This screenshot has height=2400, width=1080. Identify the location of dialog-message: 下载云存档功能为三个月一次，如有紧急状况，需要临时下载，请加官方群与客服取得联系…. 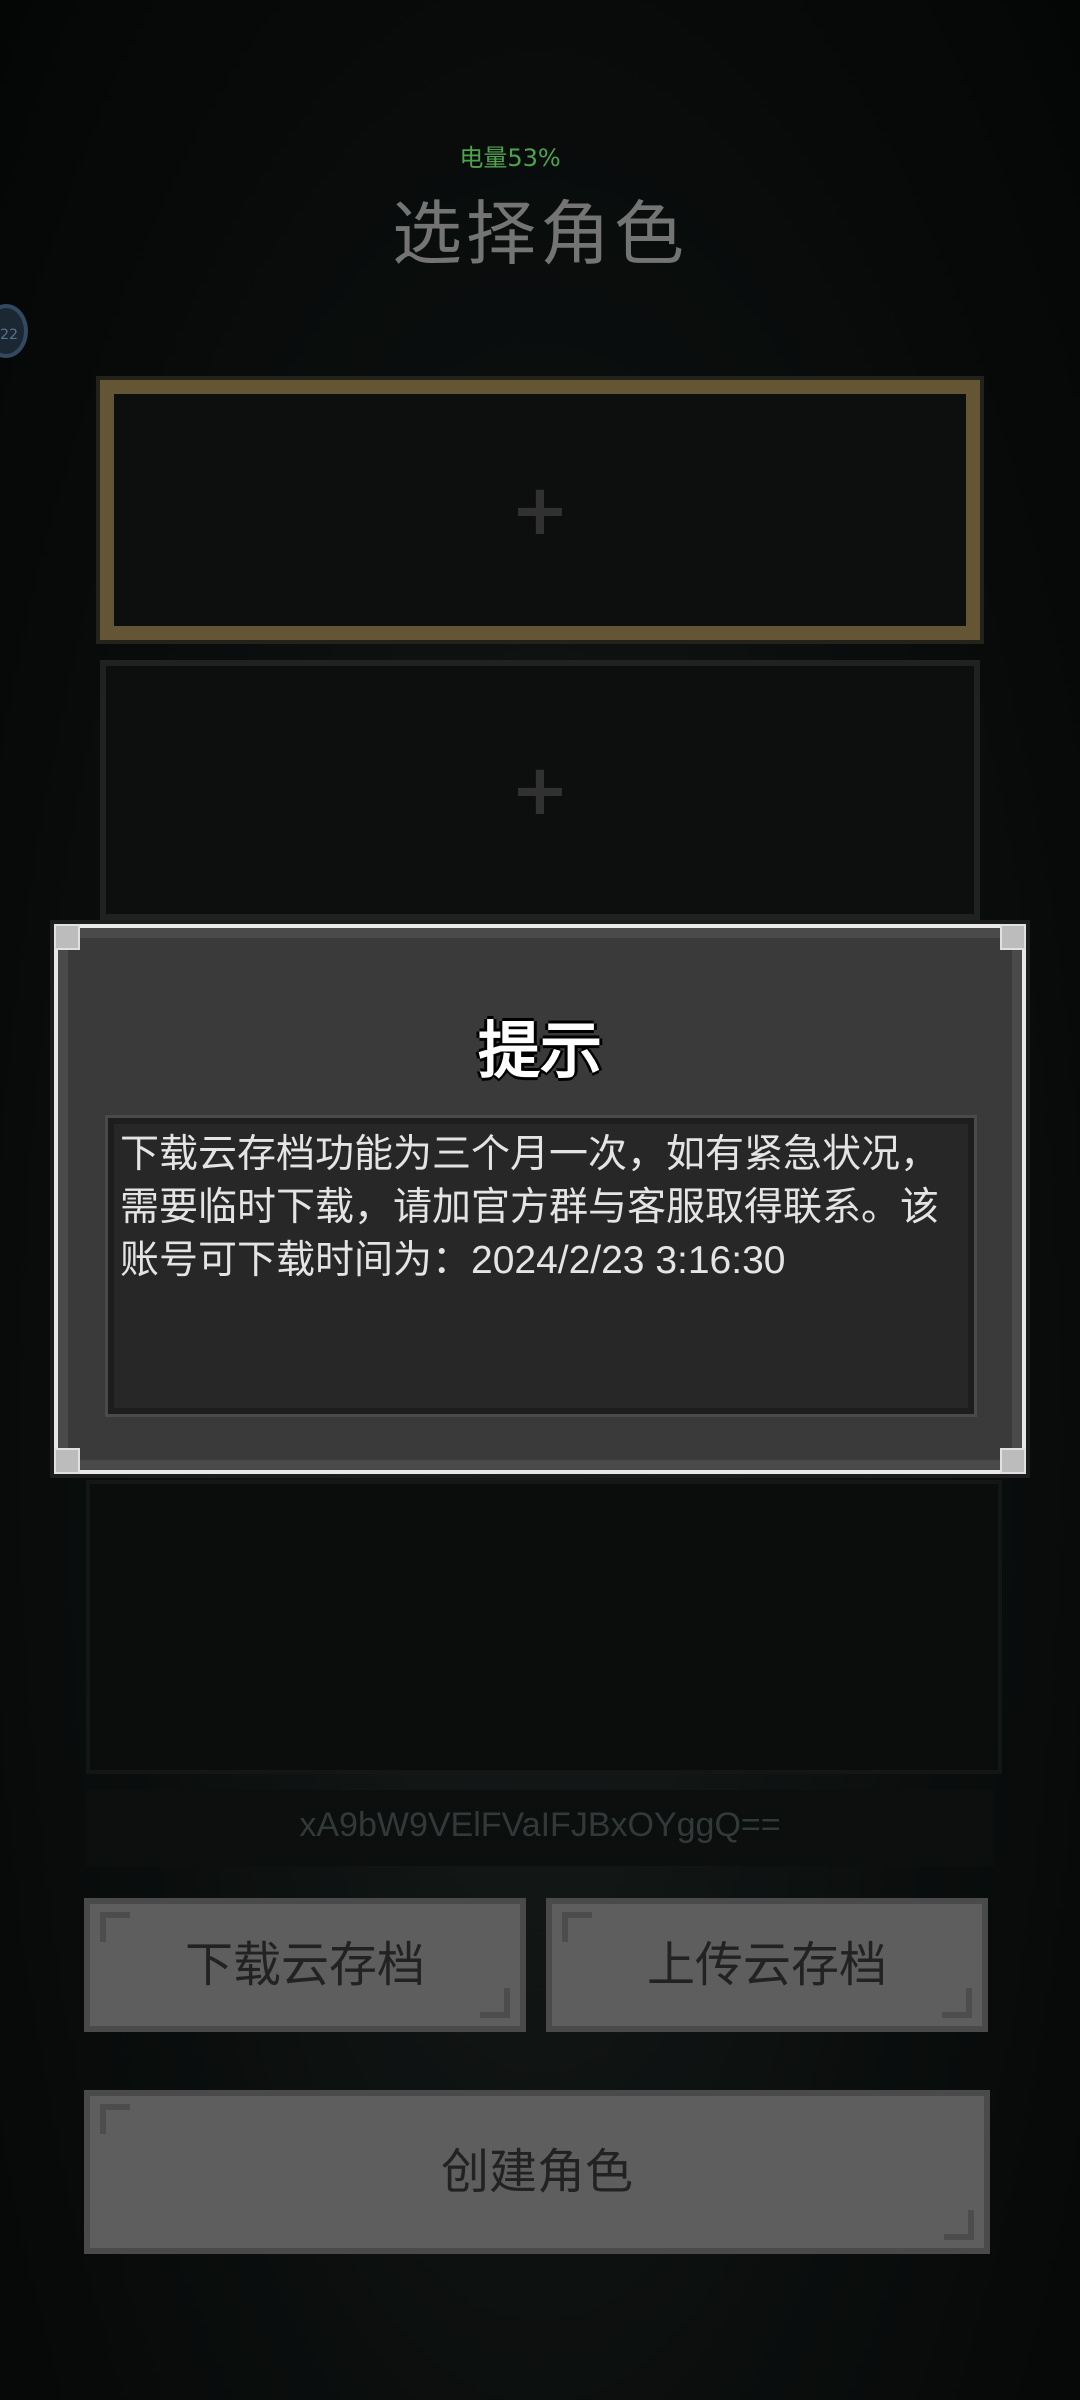
(541, 1266).